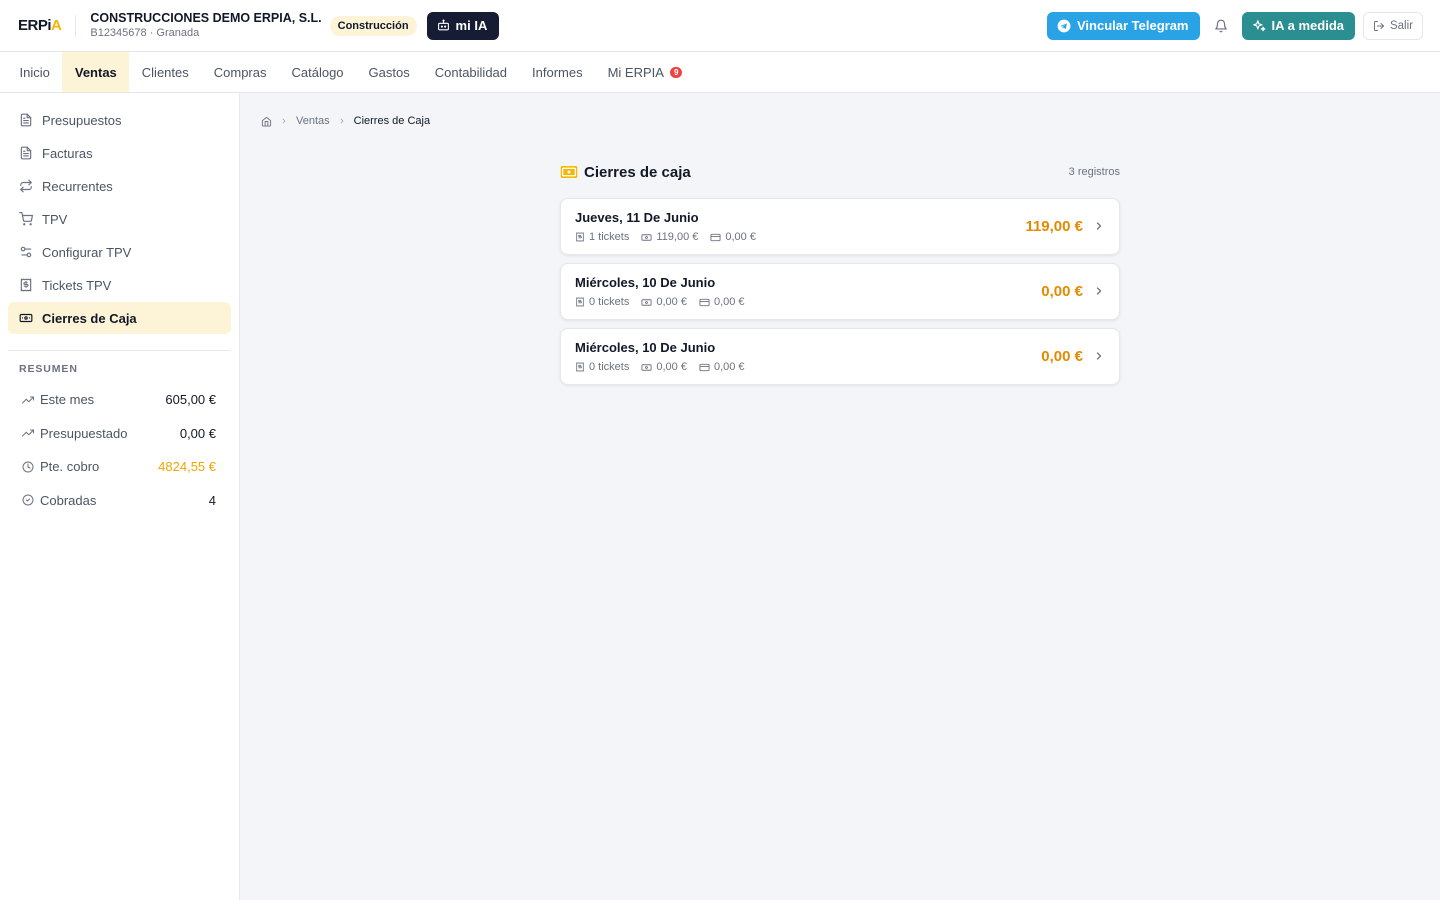 This screenshot has height=900, width=1440. Describe the element at coordinates (1132, 25) in the screenshot. I see `telegram-label: Vincular Telegram` at that location.